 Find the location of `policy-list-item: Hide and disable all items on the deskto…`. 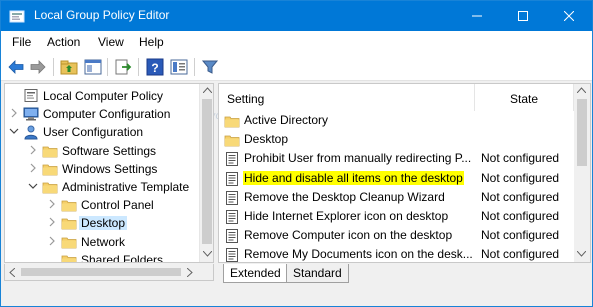

policy-list-item: Hide and disable all items on the deskto… is located at coordinates (396, 178).